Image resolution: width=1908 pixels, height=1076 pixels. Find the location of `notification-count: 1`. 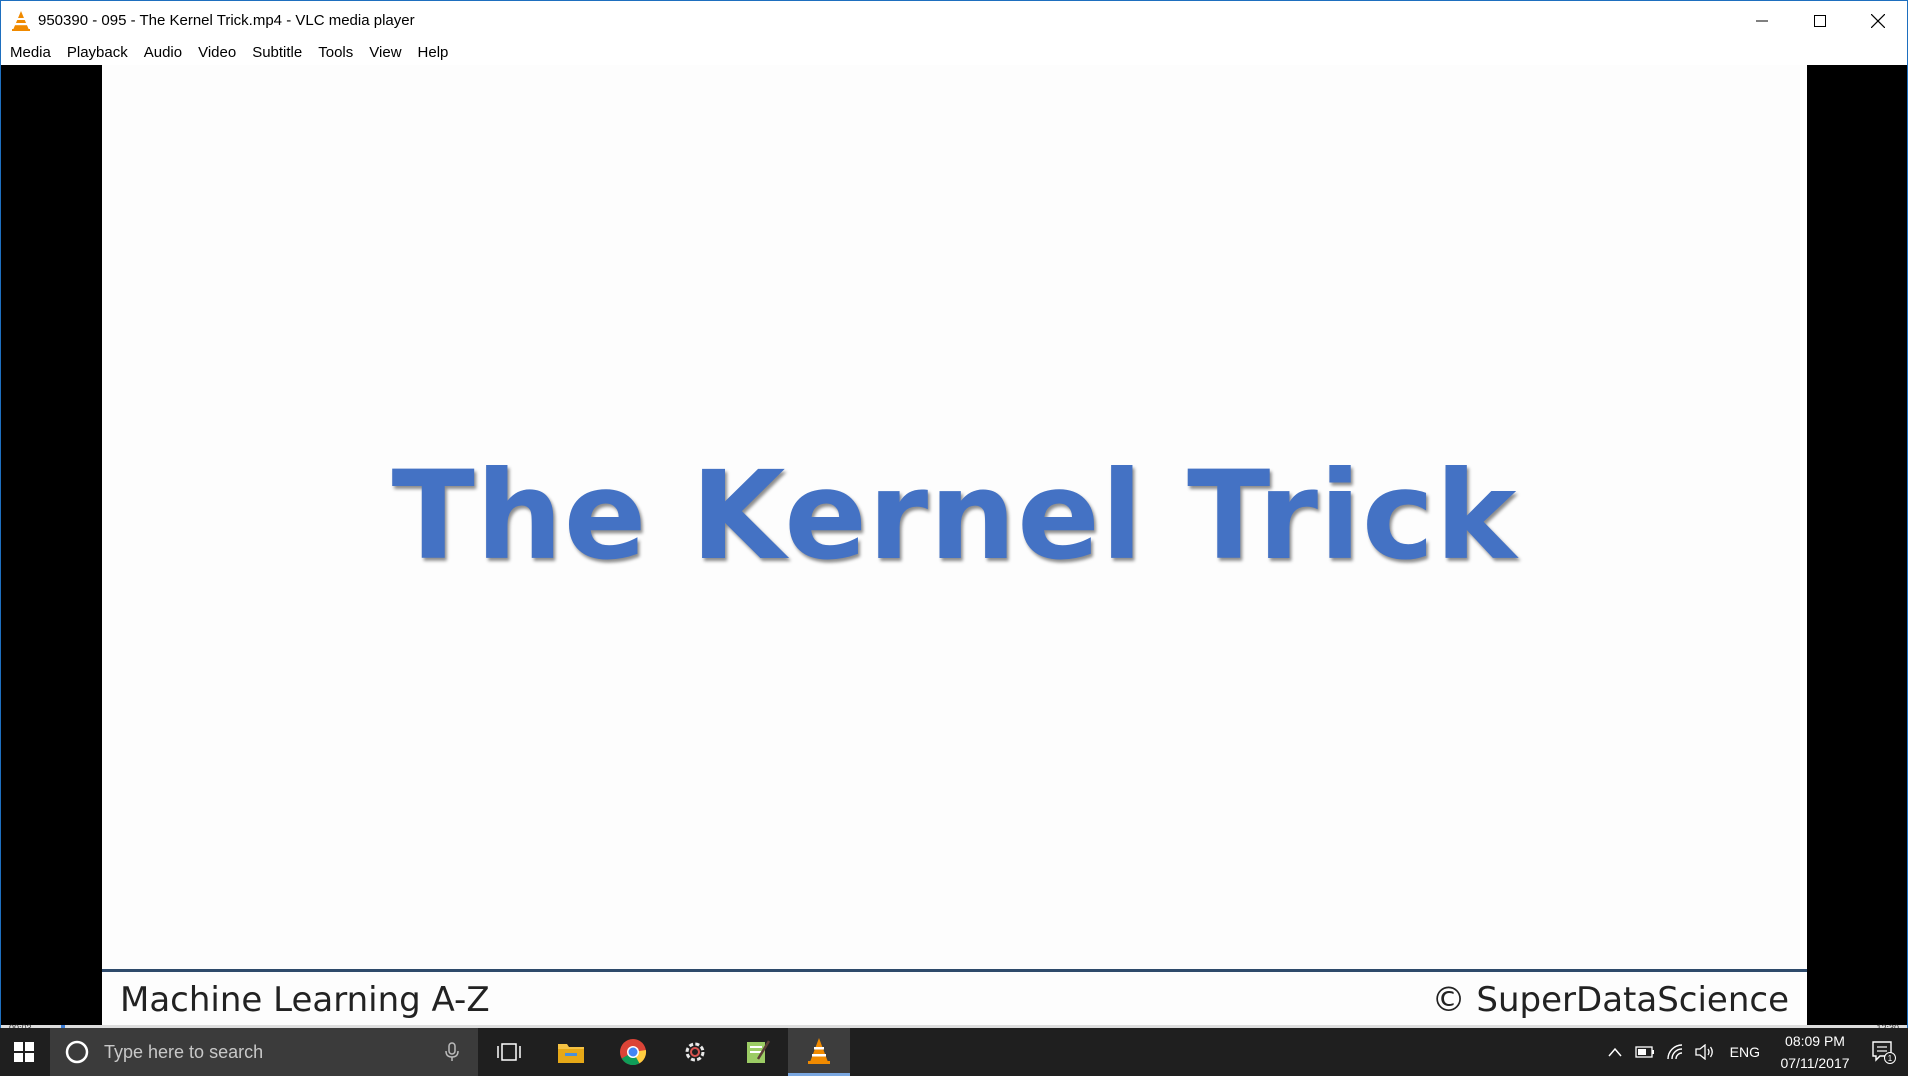

notification-count: 1 is located at coordinates (1890, 1058).